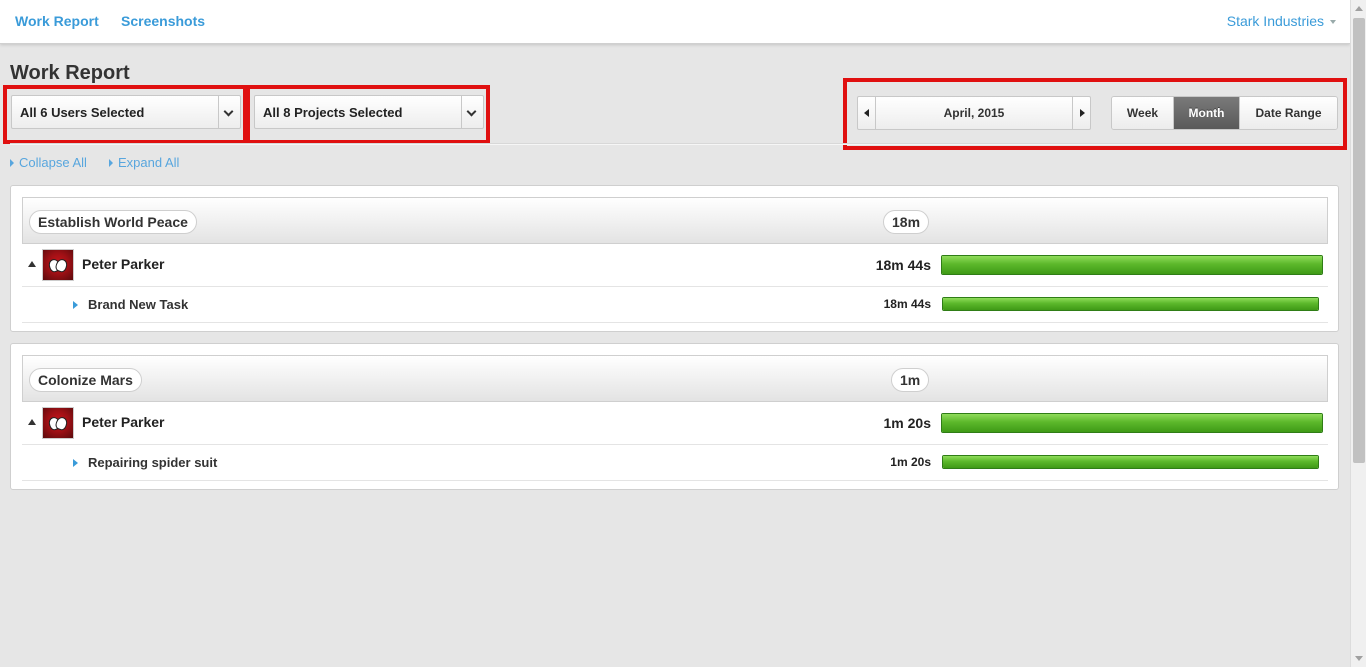 Image resolution: width=1366 pixels, height=667 pixels. I want to click on task-name: Repairing spider suit, so click(153, 462).